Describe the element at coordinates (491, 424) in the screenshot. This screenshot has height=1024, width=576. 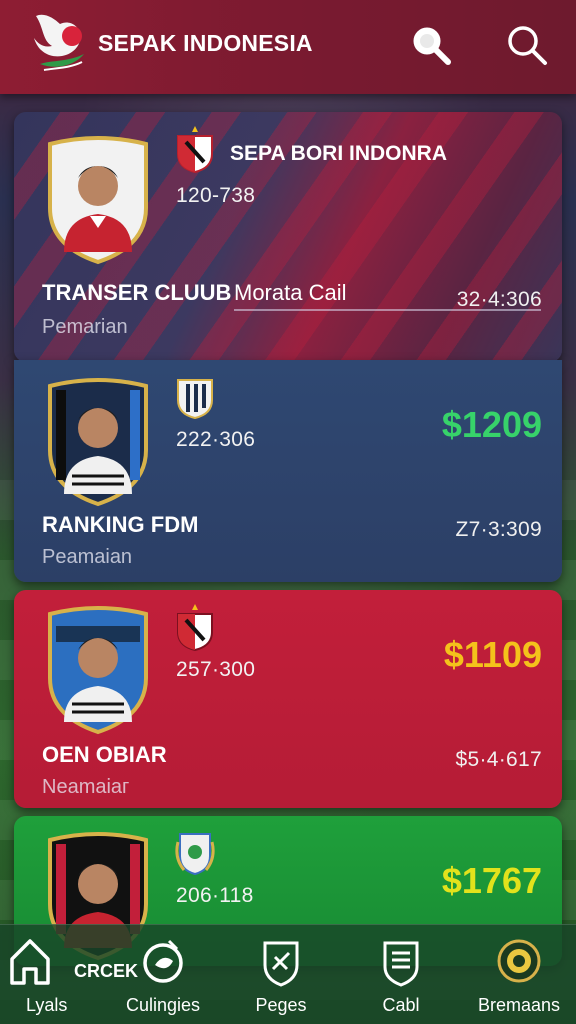
I see `player-price: $1209` at that location.